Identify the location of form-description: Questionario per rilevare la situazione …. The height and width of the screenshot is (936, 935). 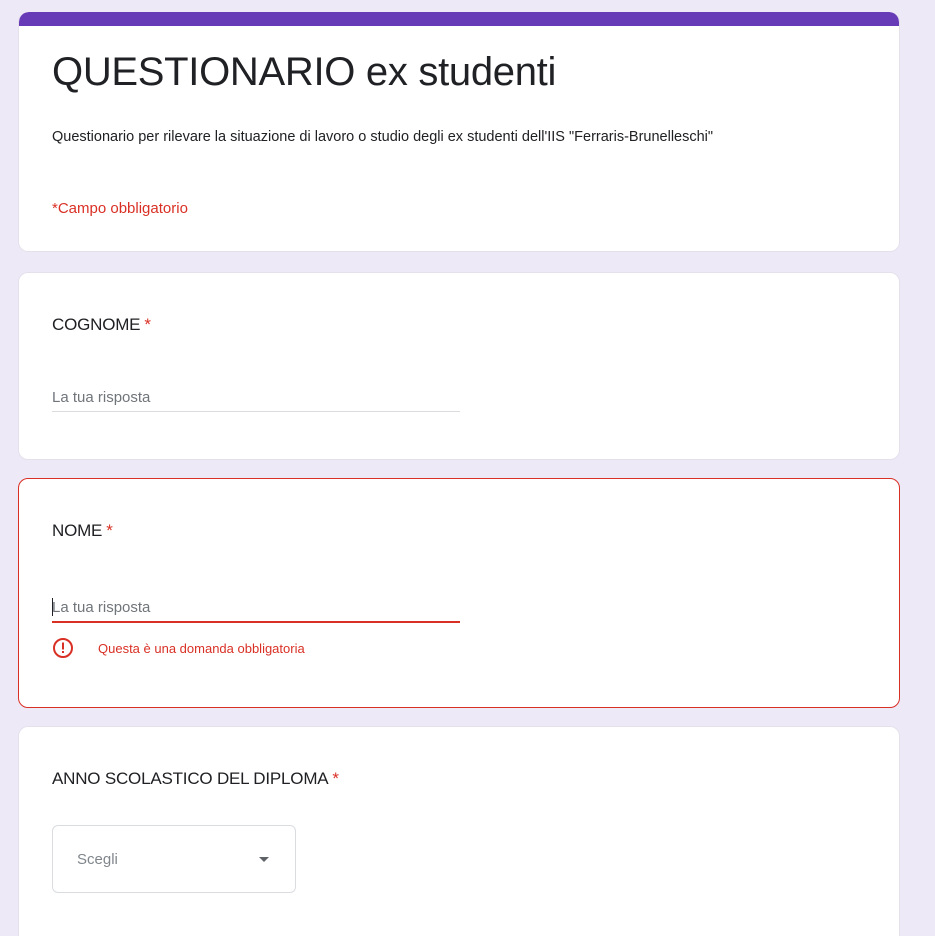
(383, 137).